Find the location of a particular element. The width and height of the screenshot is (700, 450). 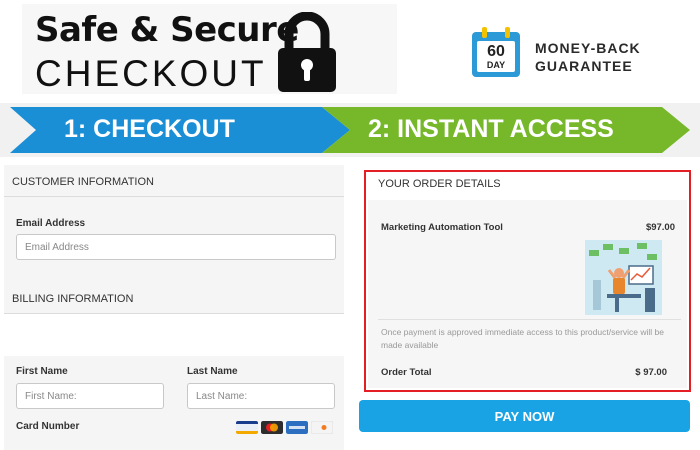

last-name-label: Last Name is located at coordinates (212, 371).